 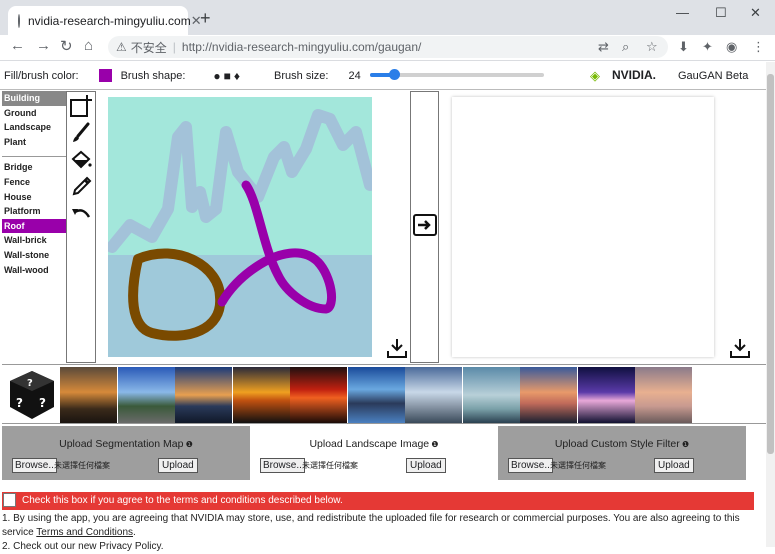 I want to click on nvidia-eye-icon: ◈, so click(x=595, y=75).